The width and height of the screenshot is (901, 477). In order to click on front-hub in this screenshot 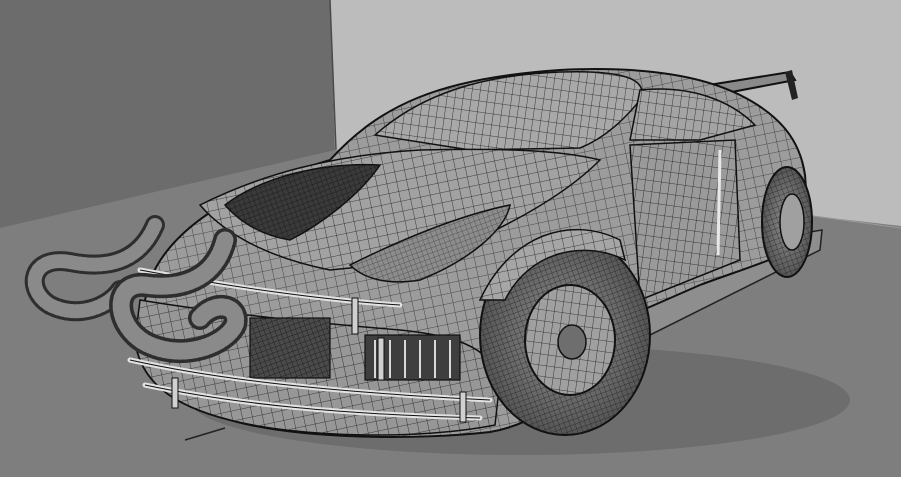, I will do `click(572, 342)`.